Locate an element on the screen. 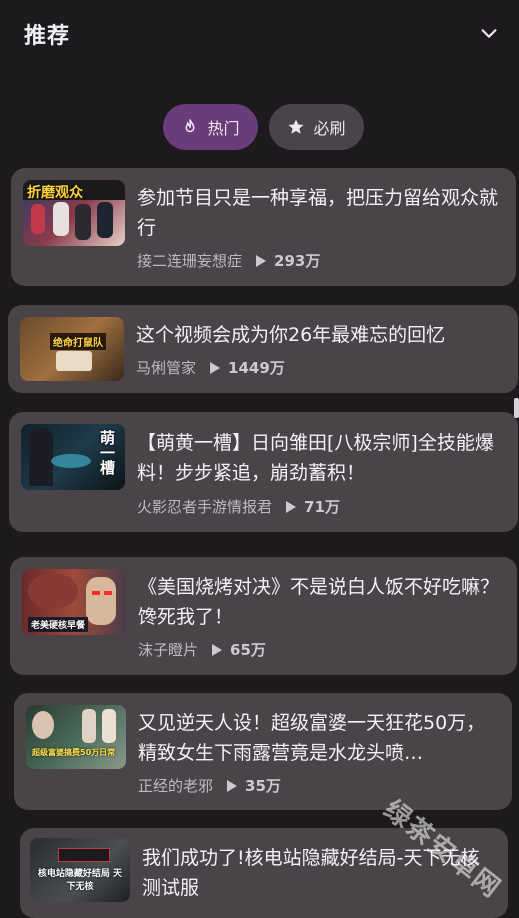  view-count: 293万 is located at coordinates (297, 261).